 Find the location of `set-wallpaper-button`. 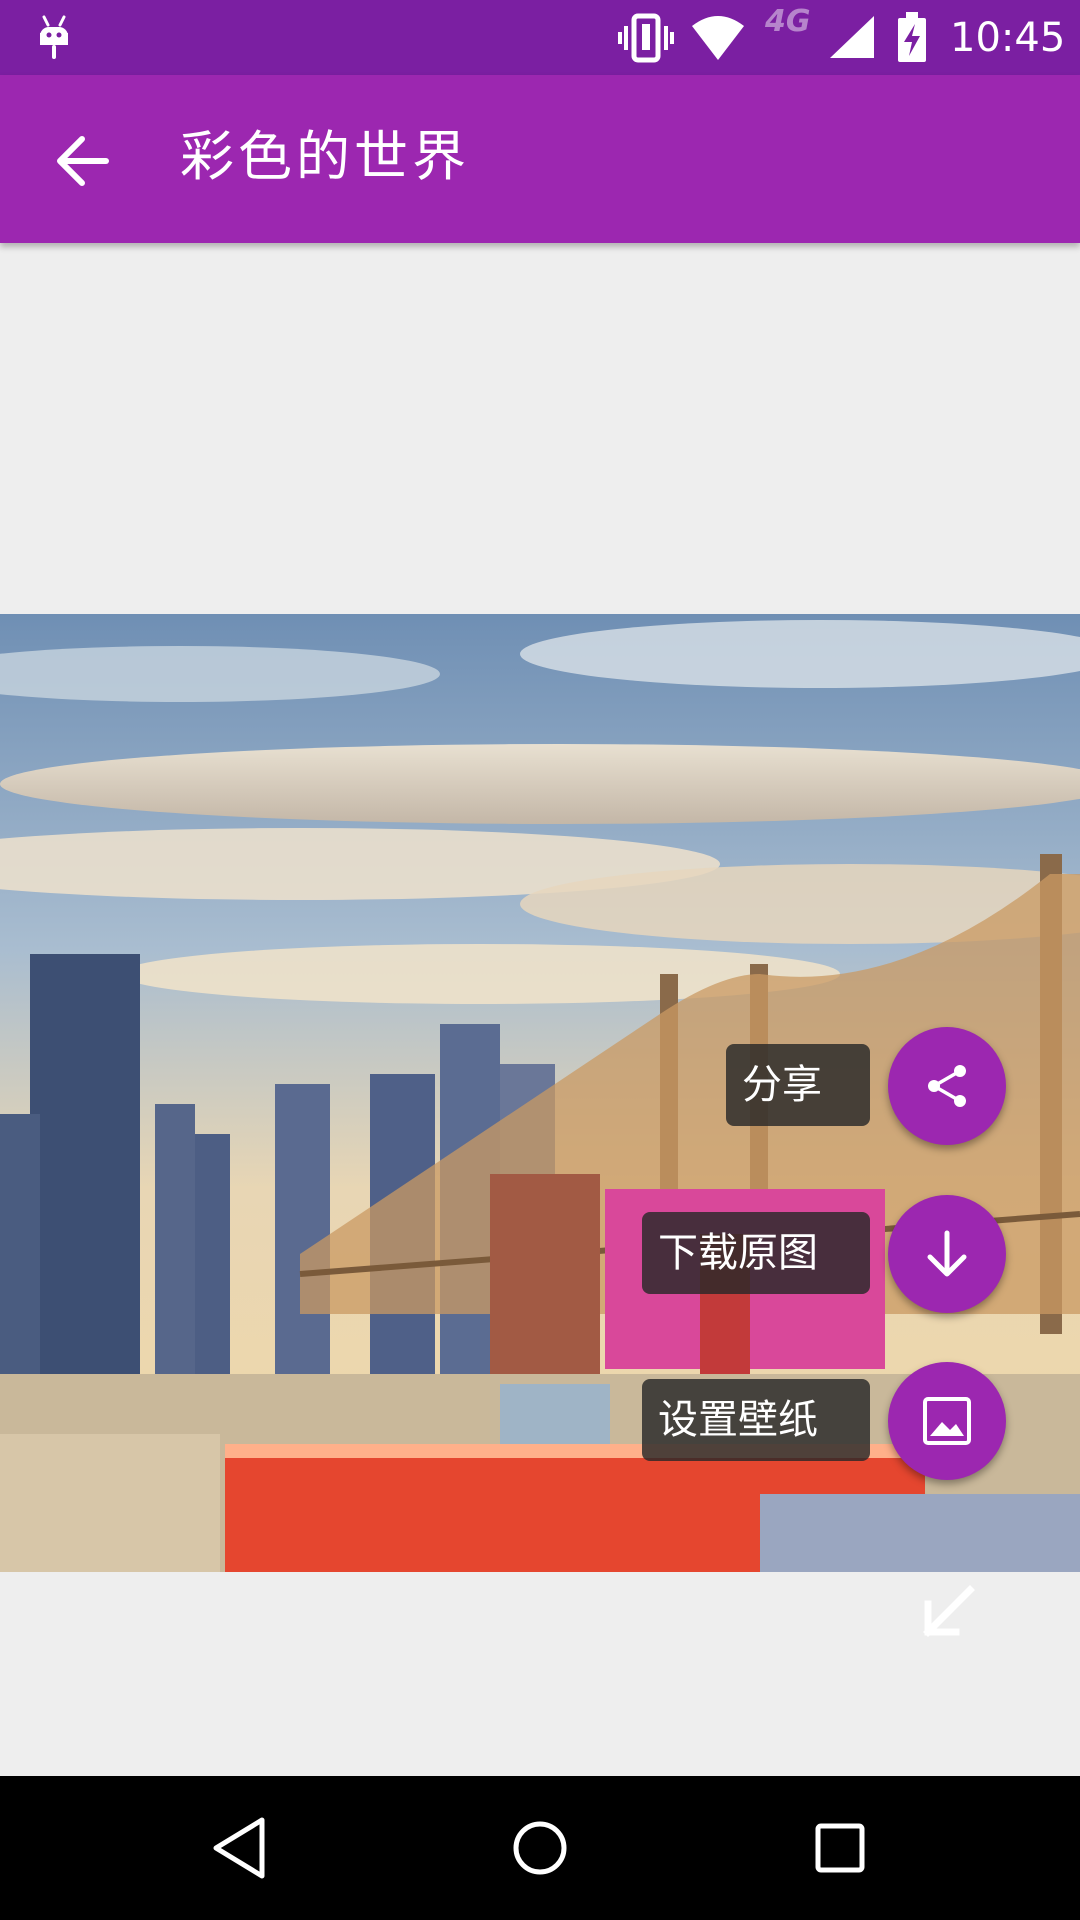

set-wallpaper-button is located at coordinates (947, 1421).